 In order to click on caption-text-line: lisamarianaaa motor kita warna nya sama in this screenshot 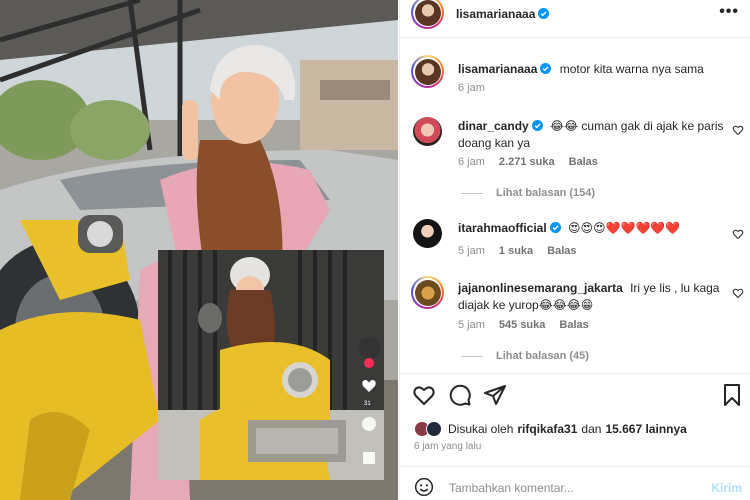, I will do `click(581, 69)`.